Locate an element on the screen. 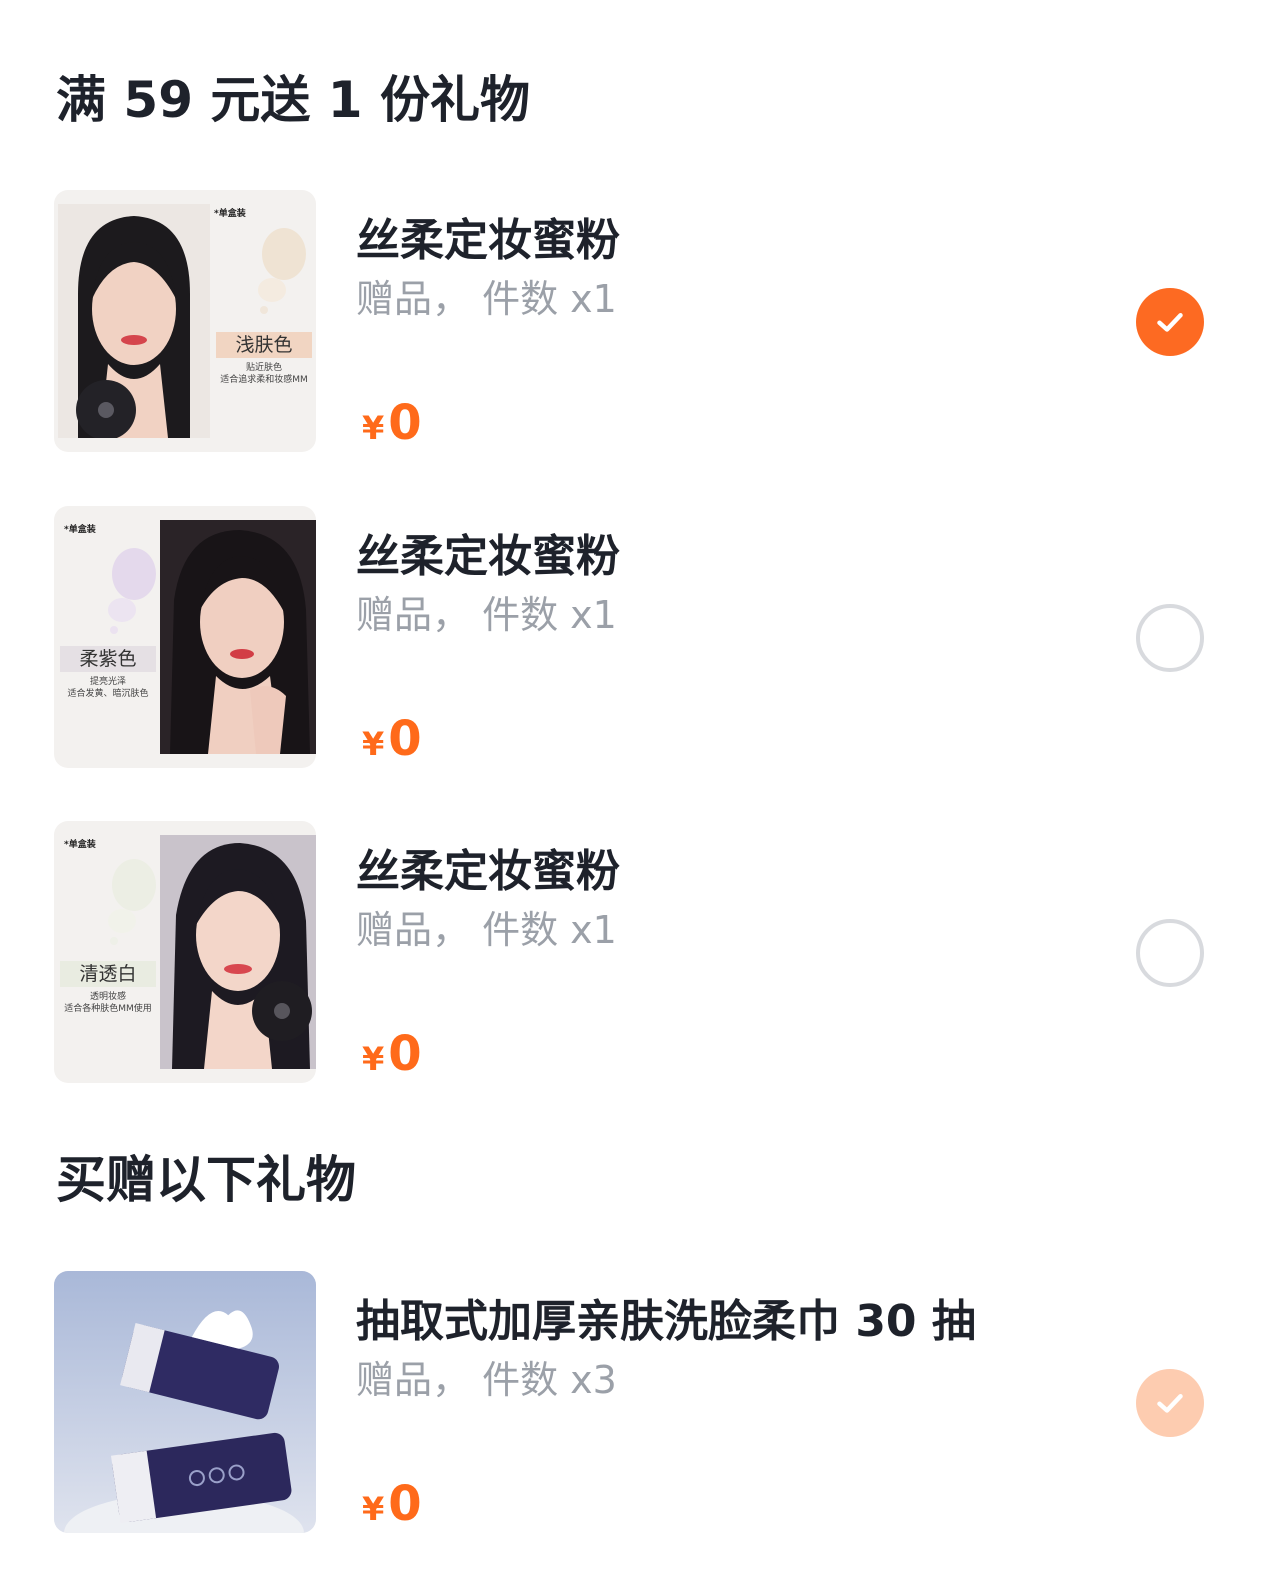 This screenshot has width=1279, height=1594. product-image is located at coordinates (185, 1402).